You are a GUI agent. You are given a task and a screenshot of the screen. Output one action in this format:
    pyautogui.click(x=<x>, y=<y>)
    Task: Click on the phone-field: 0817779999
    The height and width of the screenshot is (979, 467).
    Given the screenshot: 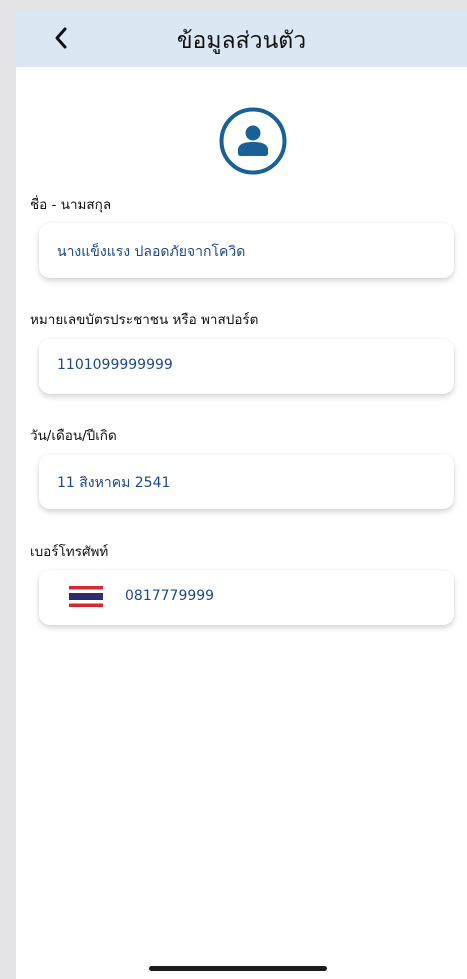 What is the action you would take?
    pyautogui.click(x=246, y=597)
    